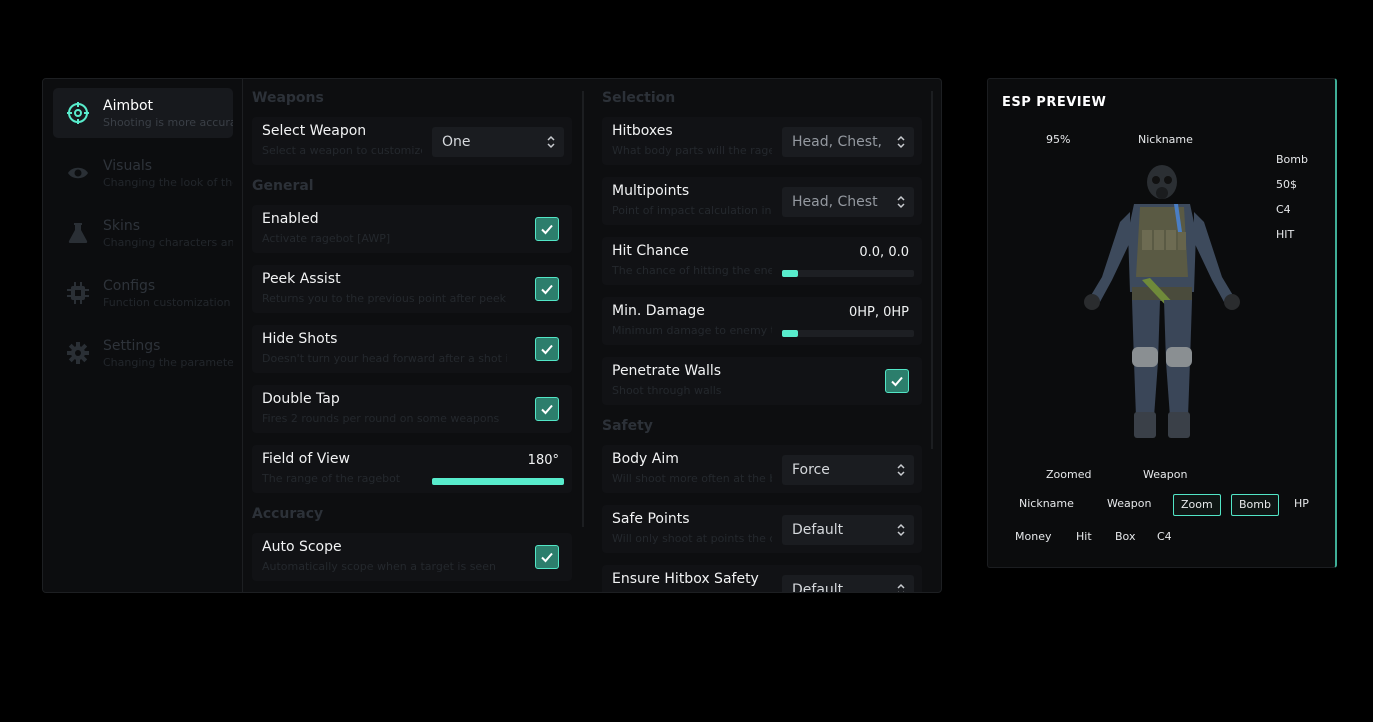  What do you see at coordinates (1054, 102) in the screenshot?
I see `esp-preview-title: ESP PREVIEW` at bounding box center [1054, 102].